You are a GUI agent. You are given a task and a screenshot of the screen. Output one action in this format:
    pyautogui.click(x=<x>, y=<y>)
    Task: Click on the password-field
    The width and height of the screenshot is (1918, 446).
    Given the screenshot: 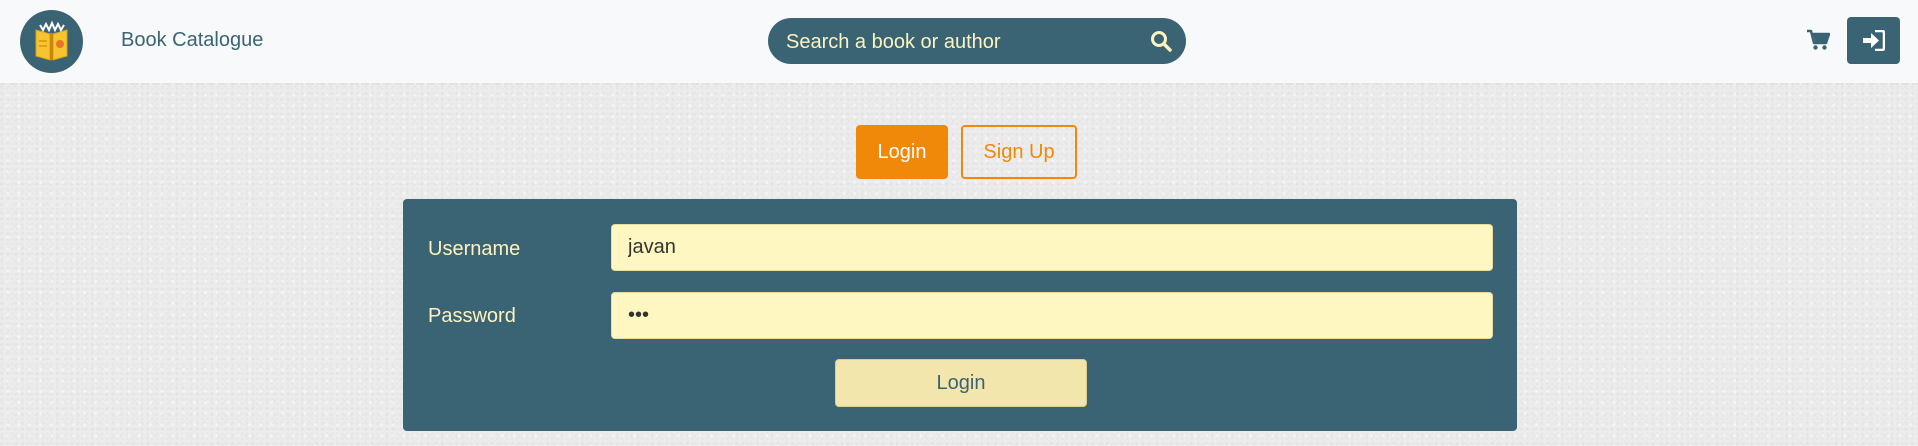 What is the action you would take?
    pyautogui.click(x=1052, y=315)
    